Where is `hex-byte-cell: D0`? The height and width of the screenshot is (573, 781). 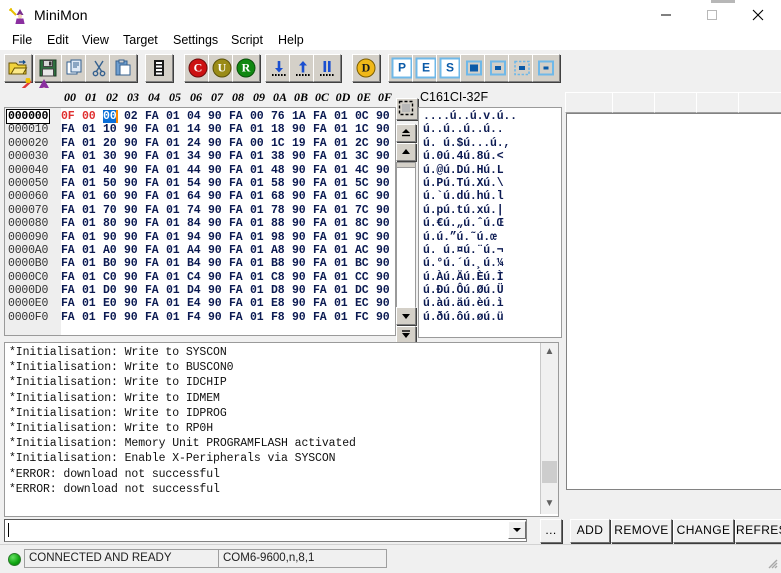 hex-byte-cell: D0 is located at coordinates (110, 290).